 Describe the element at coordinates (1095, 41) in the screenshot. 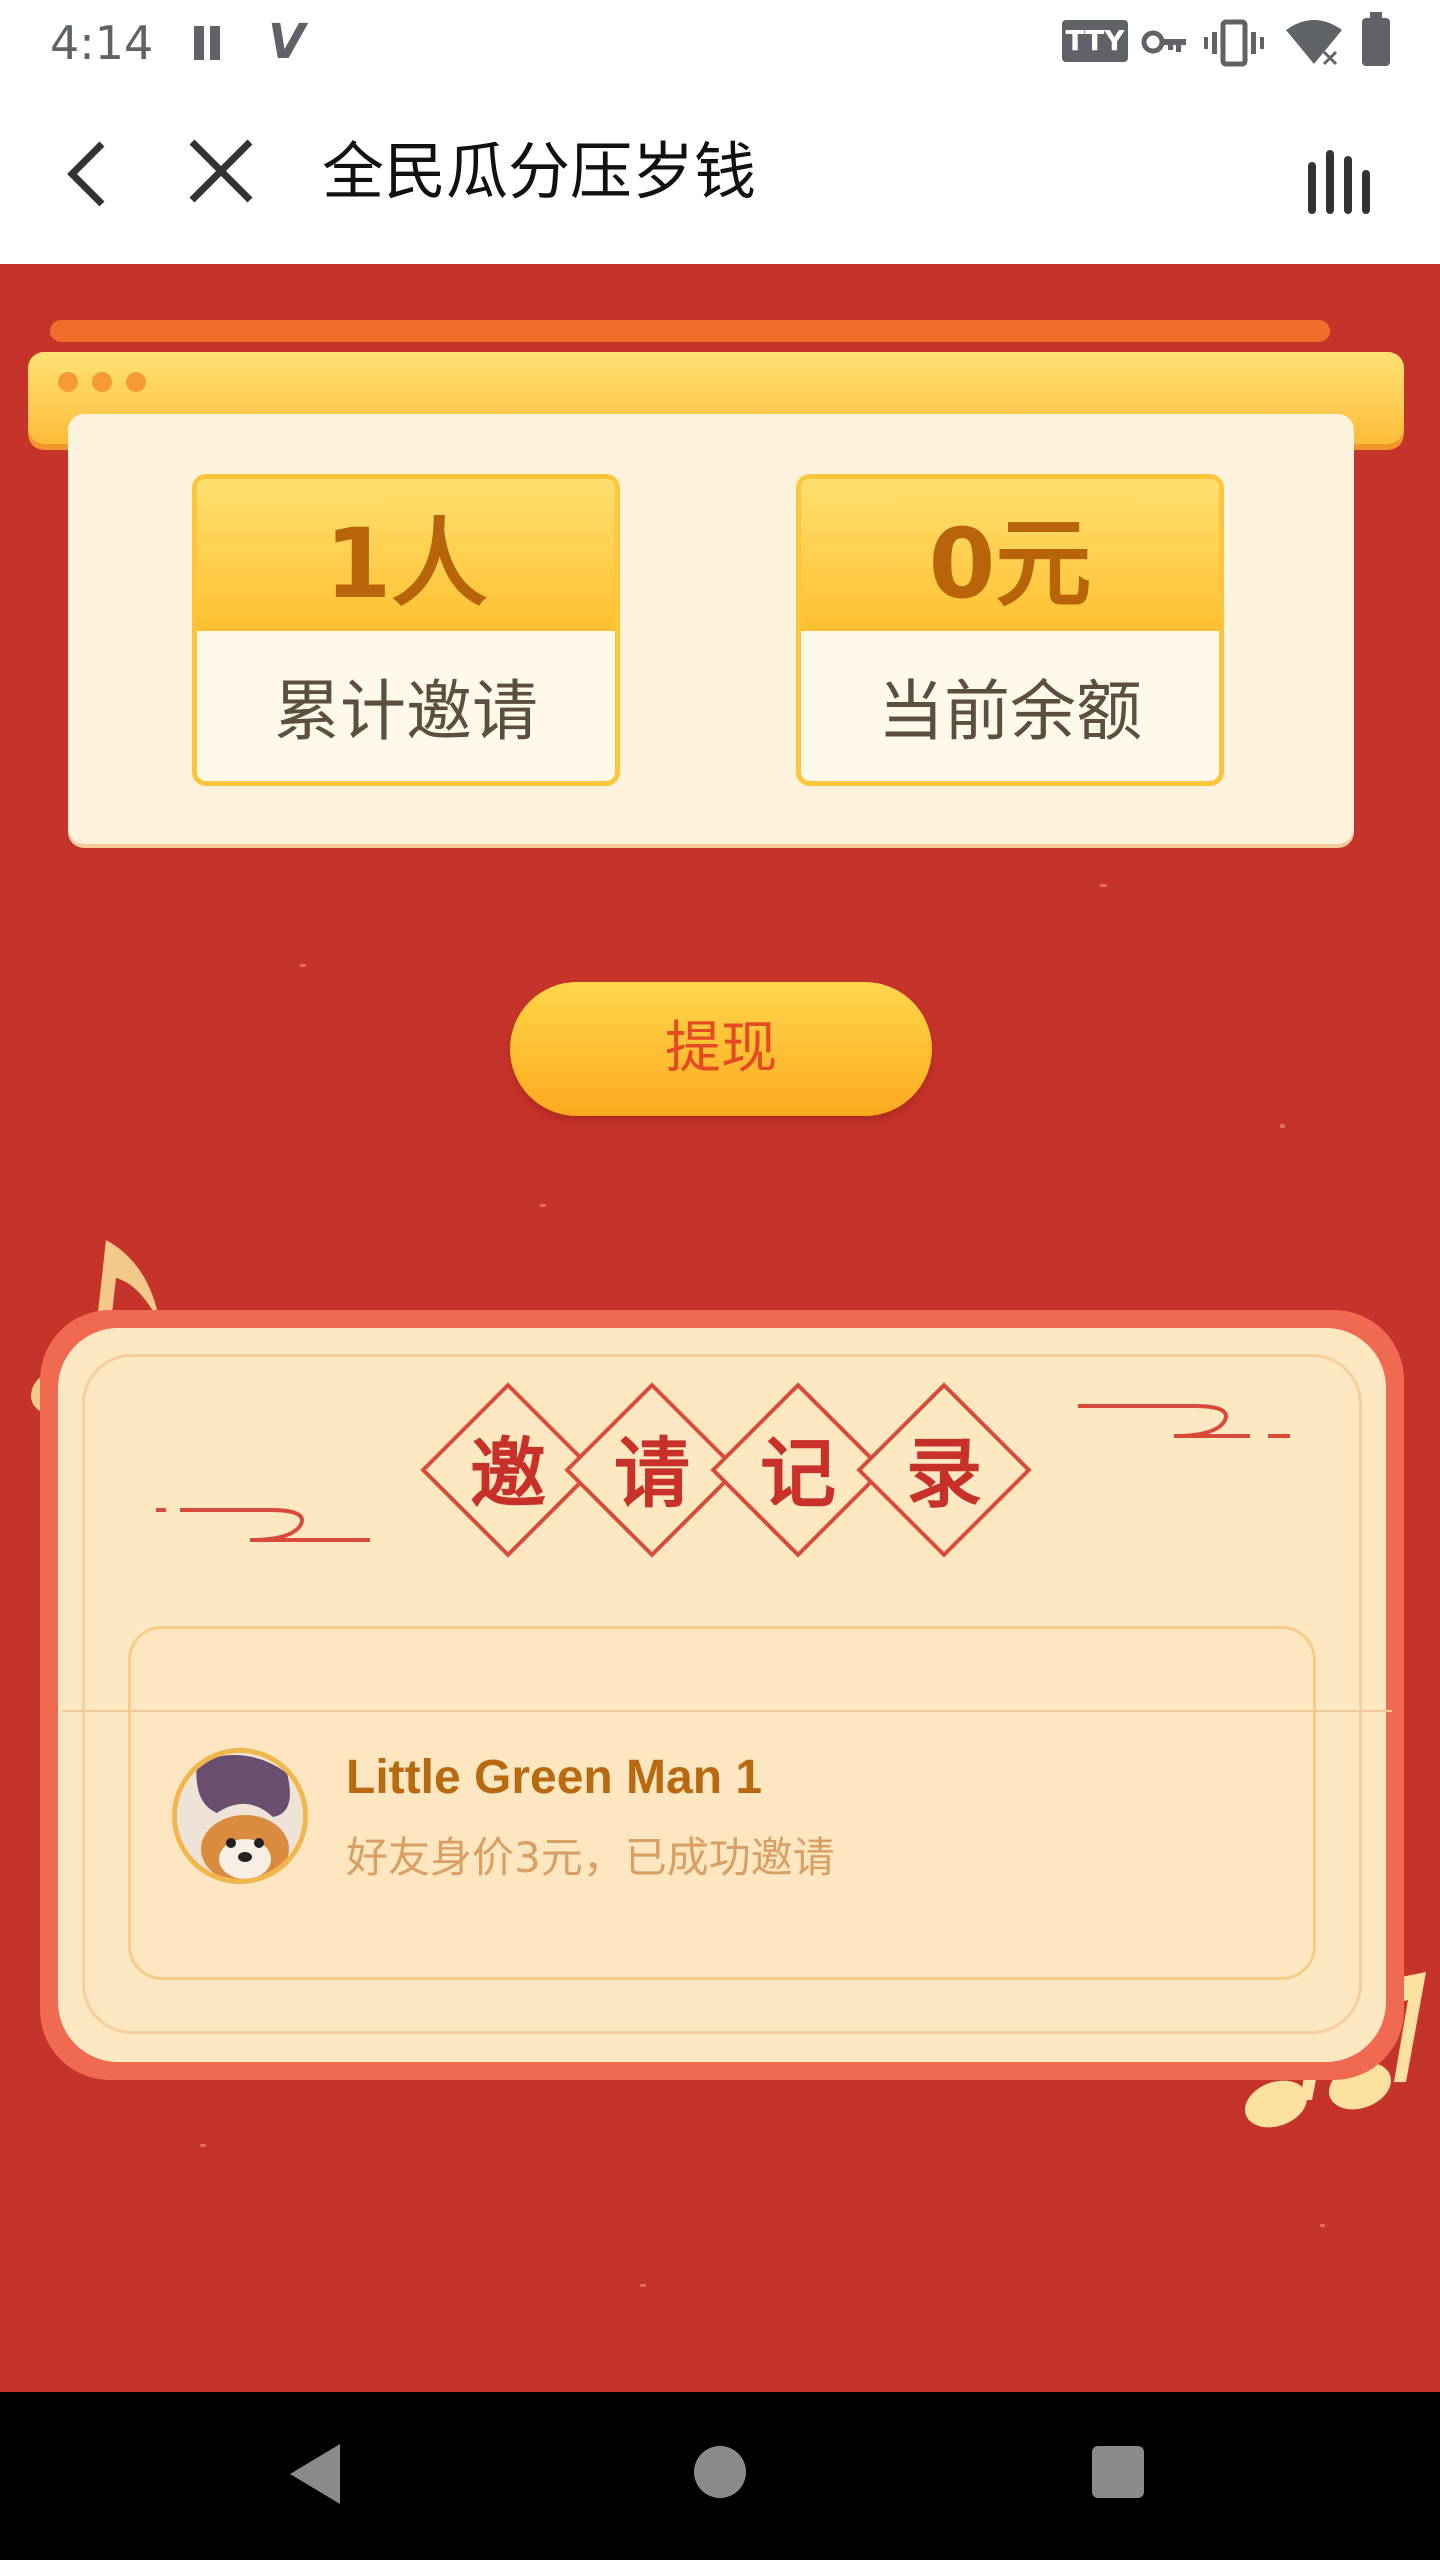

I see `tty-icon: TTY` at that location.